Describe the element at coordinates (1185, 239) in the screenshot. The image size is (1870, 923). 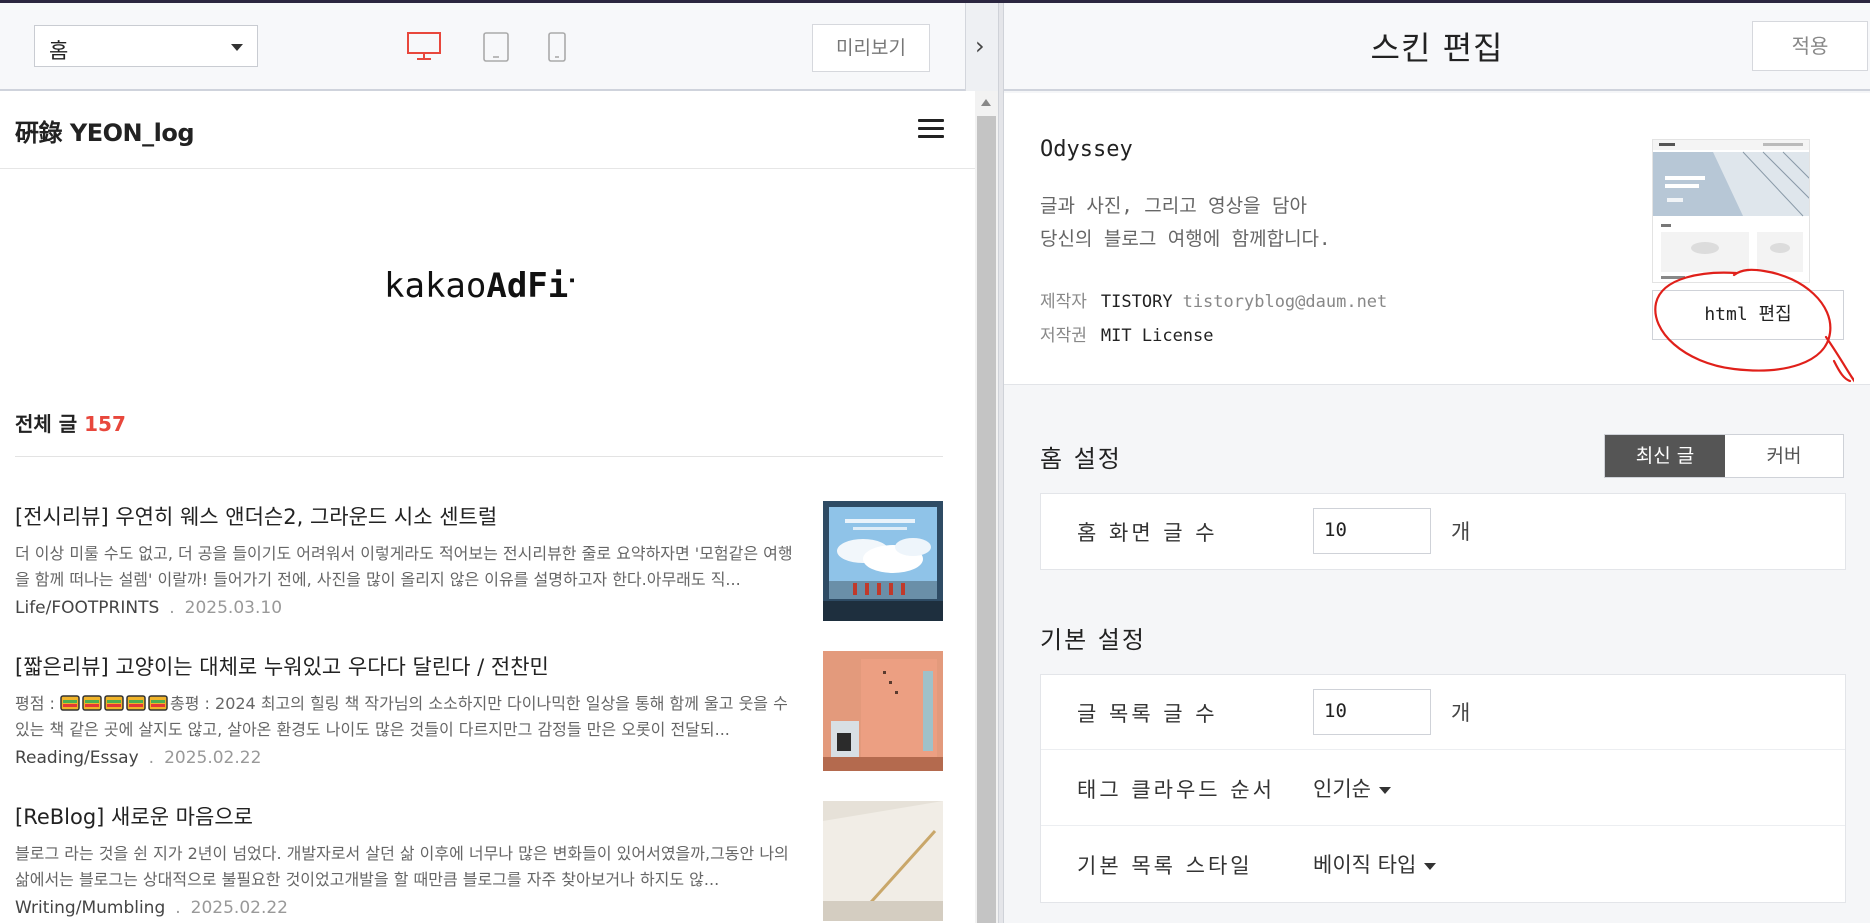
I see `skin-description-line: 당신의 블로그 여행에 함께합니다.` at that location.